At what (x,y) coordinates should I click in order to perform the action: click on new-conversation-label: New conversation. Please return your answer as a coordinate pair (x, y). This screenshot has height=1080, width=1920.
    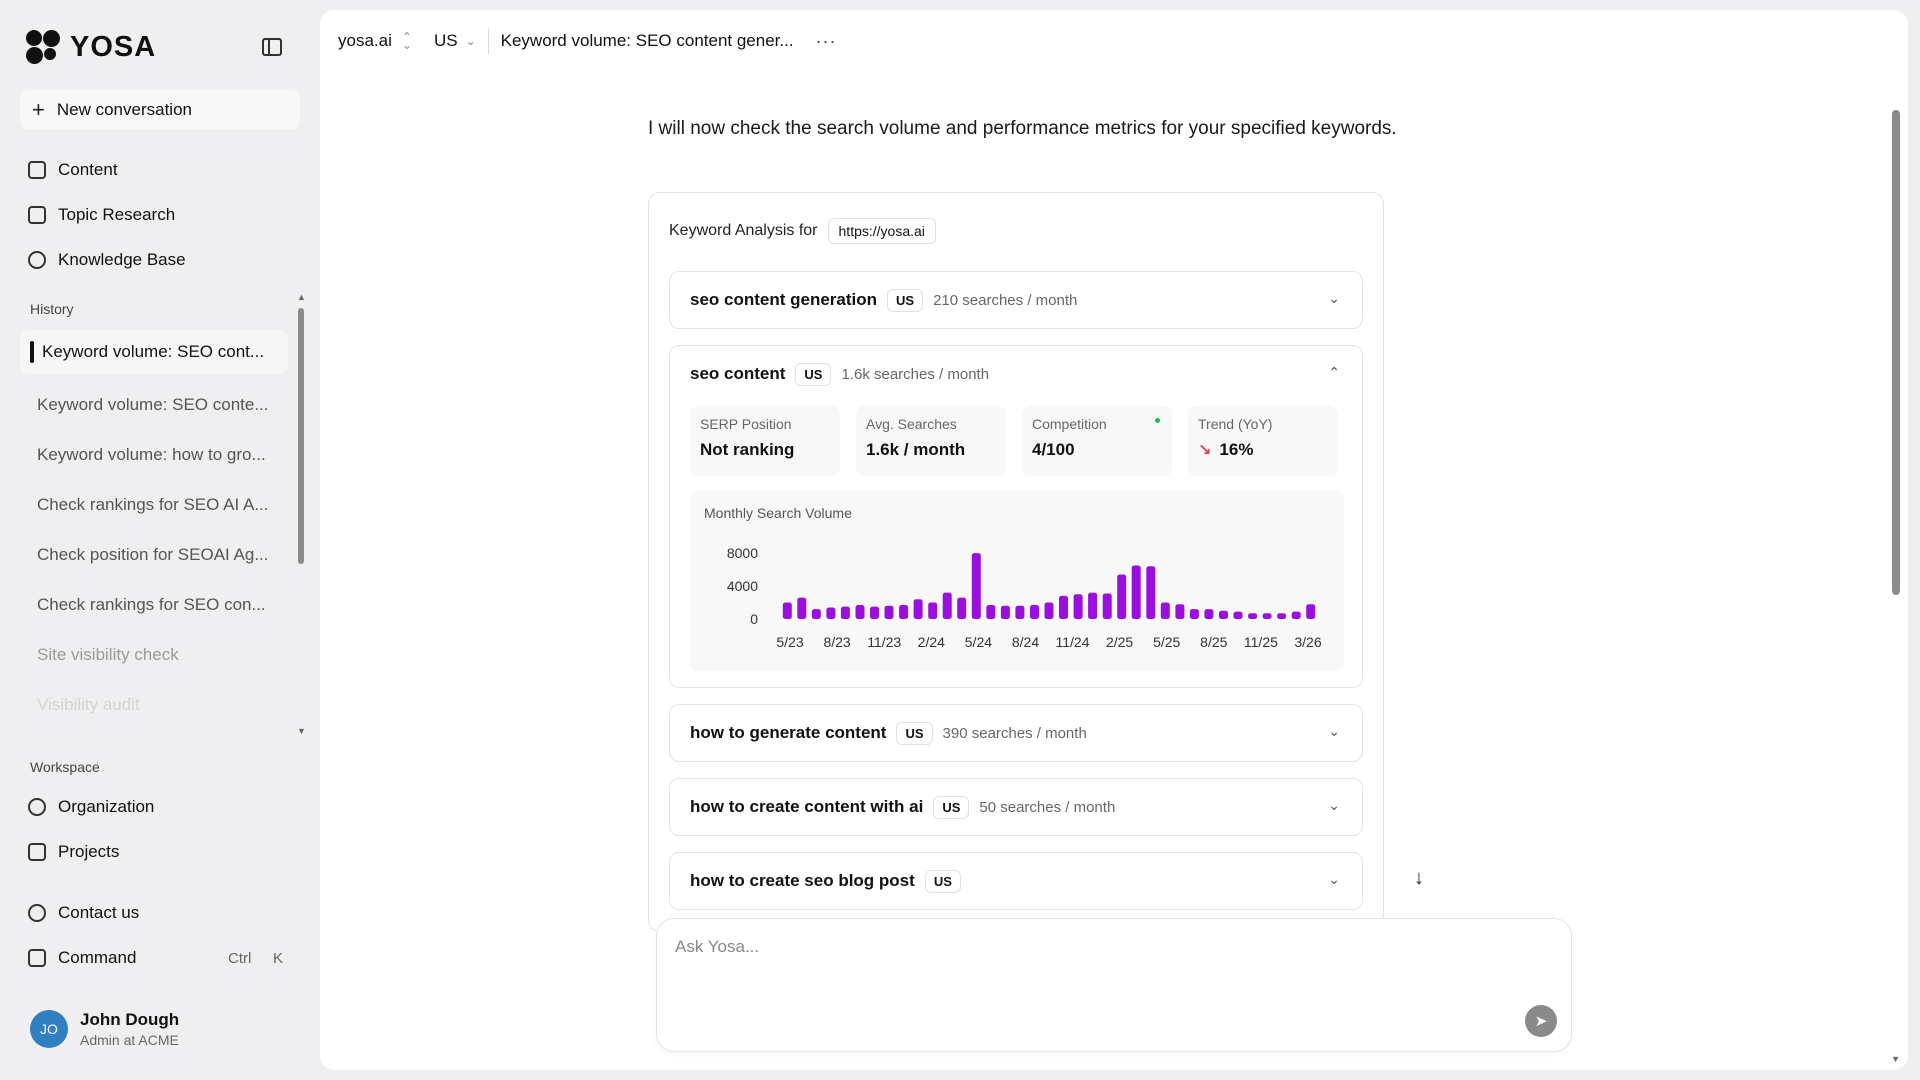
    Looking at the image, I should click on (124, 109).